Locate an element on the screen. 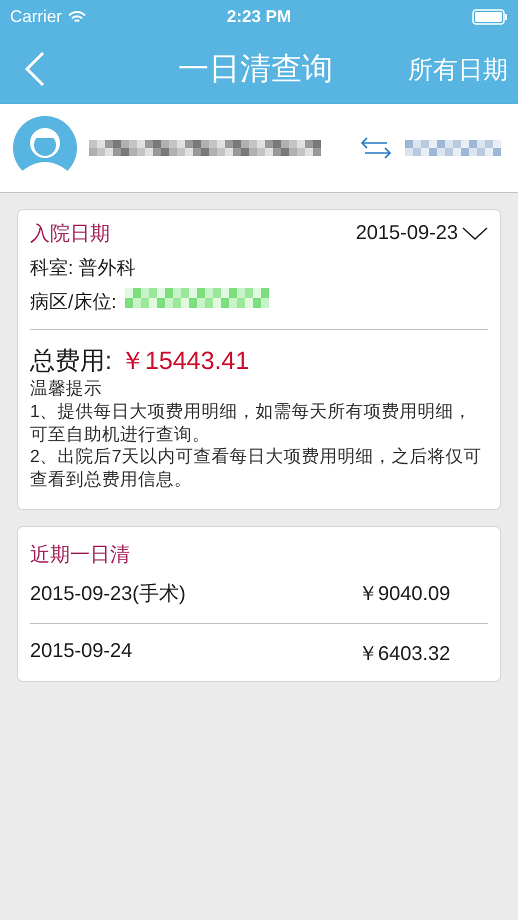 The height and width of the screenshot is (920, 518). date-picker: 2015-09-23 is located at coordinates (422, 233).